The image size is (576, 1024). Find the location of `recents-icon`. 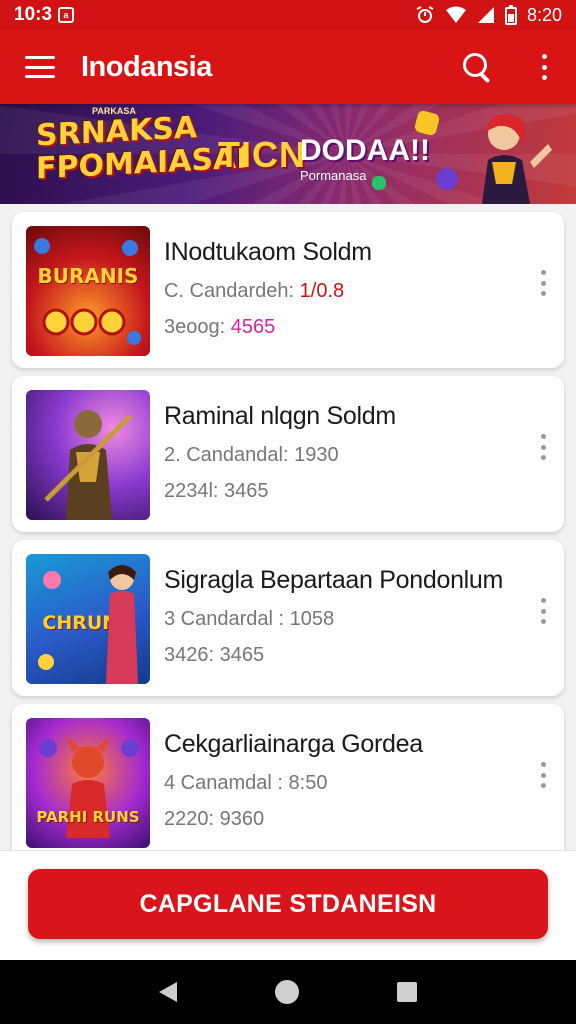

recents-icon is located at coordinates (407, 992).